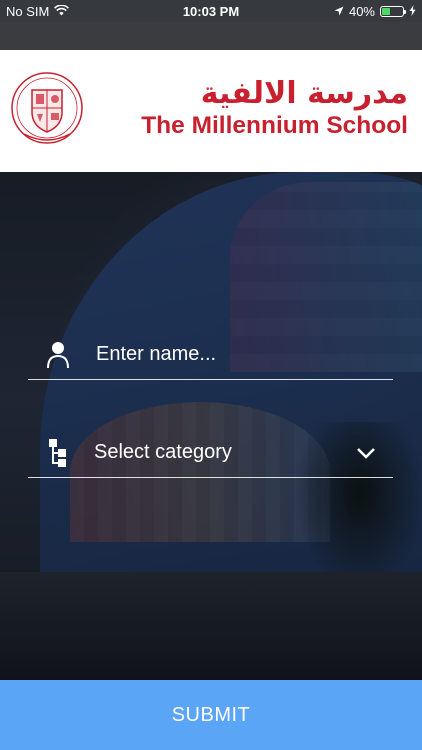  I want to click on chevron-down-icon, so click(366, 453).